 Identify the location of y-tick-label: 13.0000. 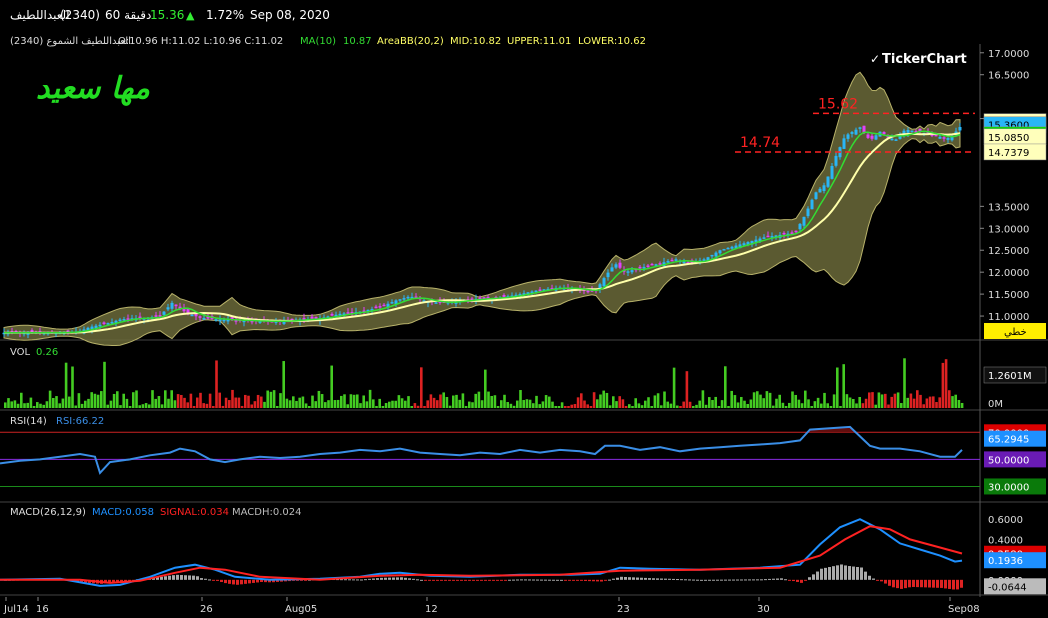
(1008, 229).